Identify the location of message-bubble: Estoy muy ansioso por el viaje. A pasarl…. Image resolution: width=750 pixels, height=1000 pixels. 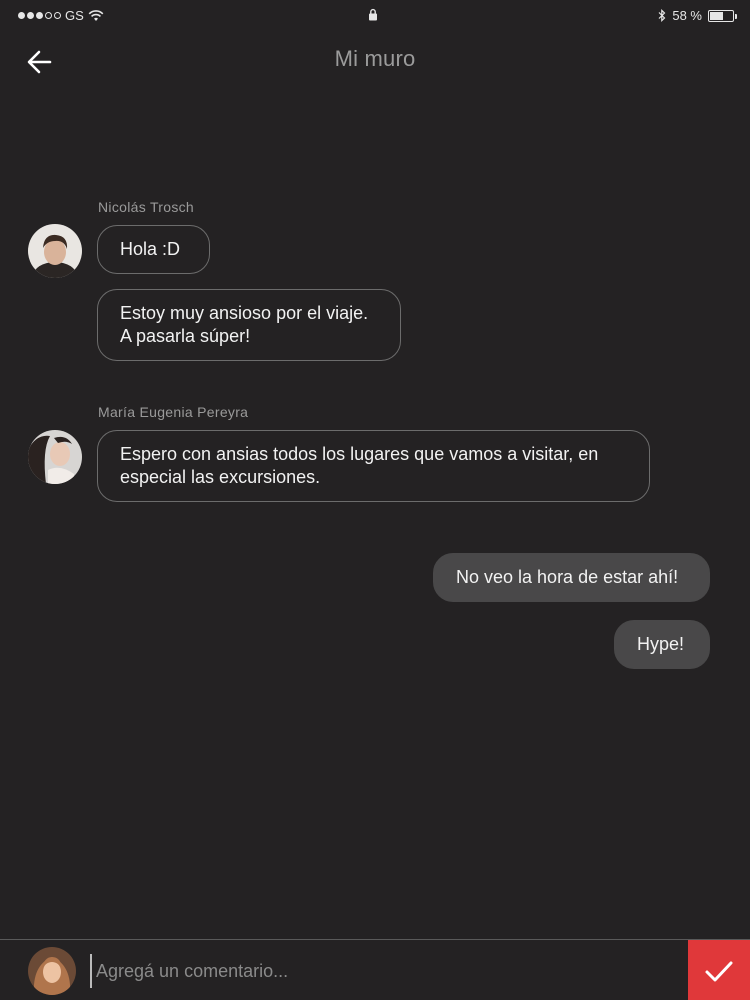
(249, 325).